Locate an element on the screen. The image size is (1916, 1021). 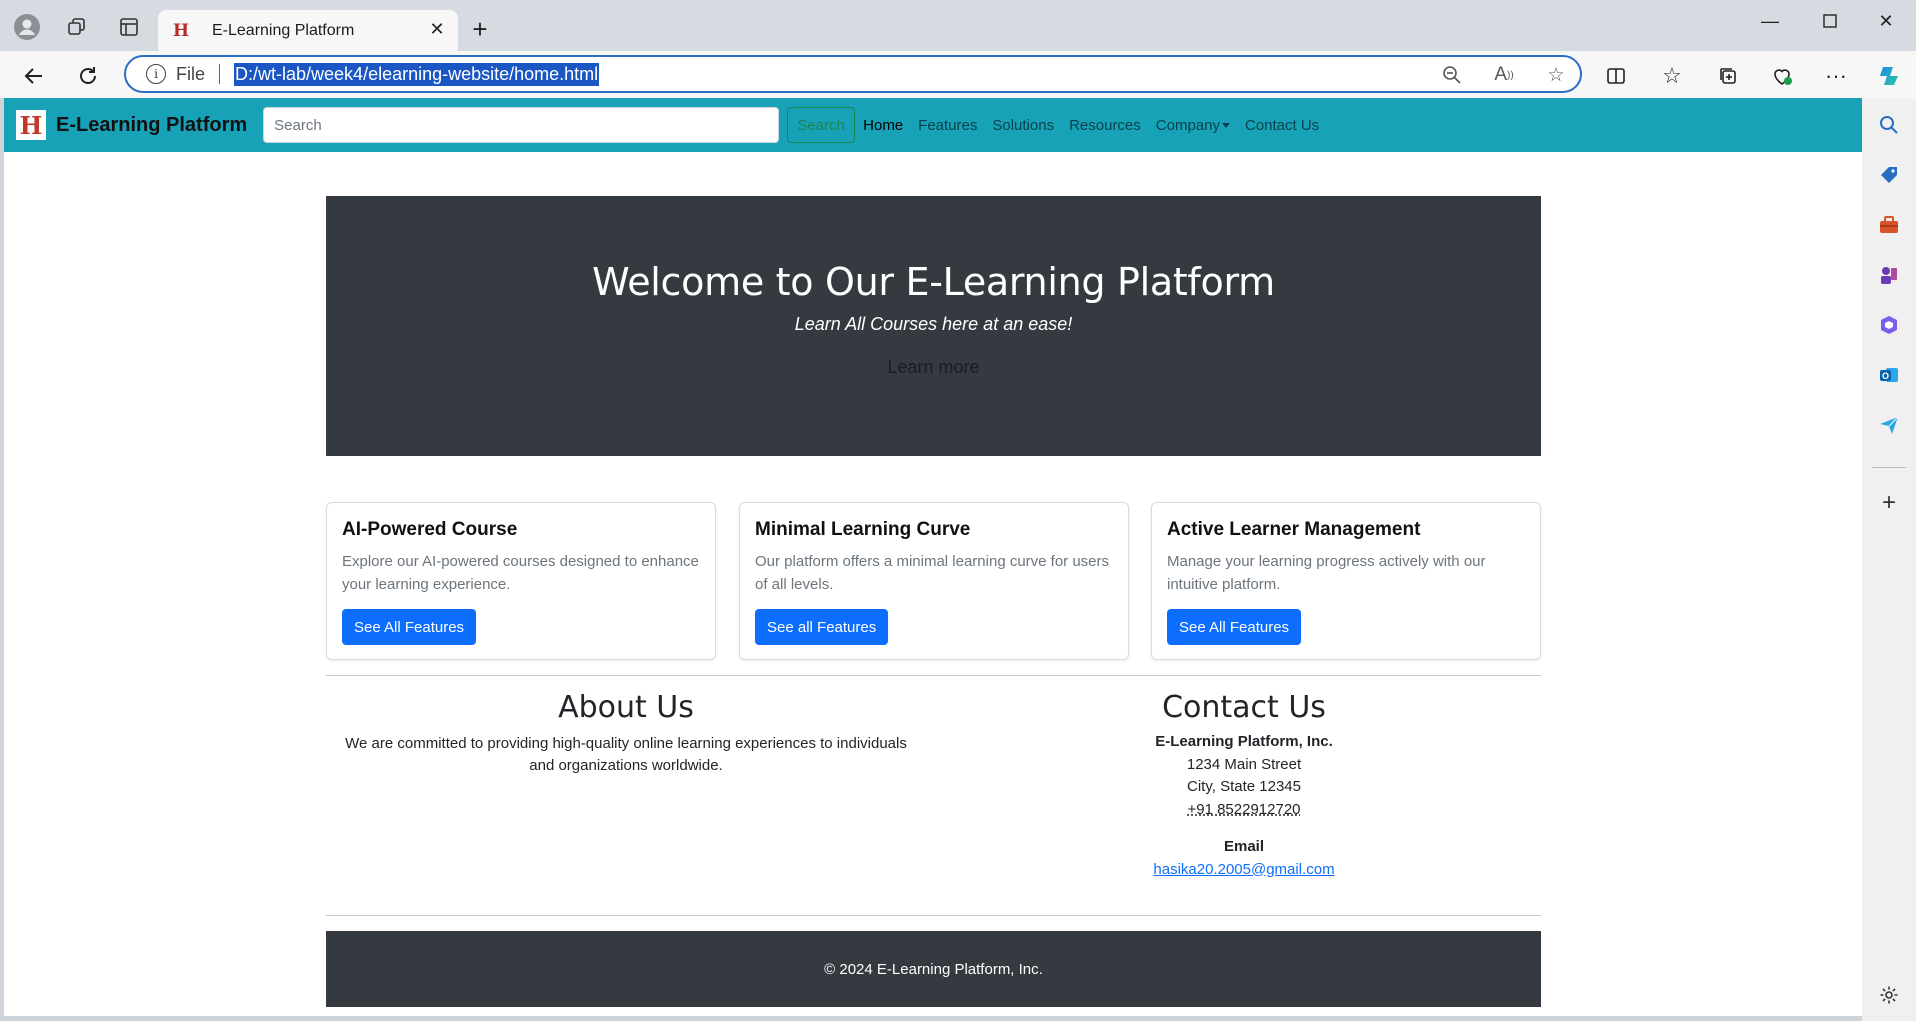
footer-copyright: © 2024 E-Learning Platform, Inc. is located at coordinates (933, 969).